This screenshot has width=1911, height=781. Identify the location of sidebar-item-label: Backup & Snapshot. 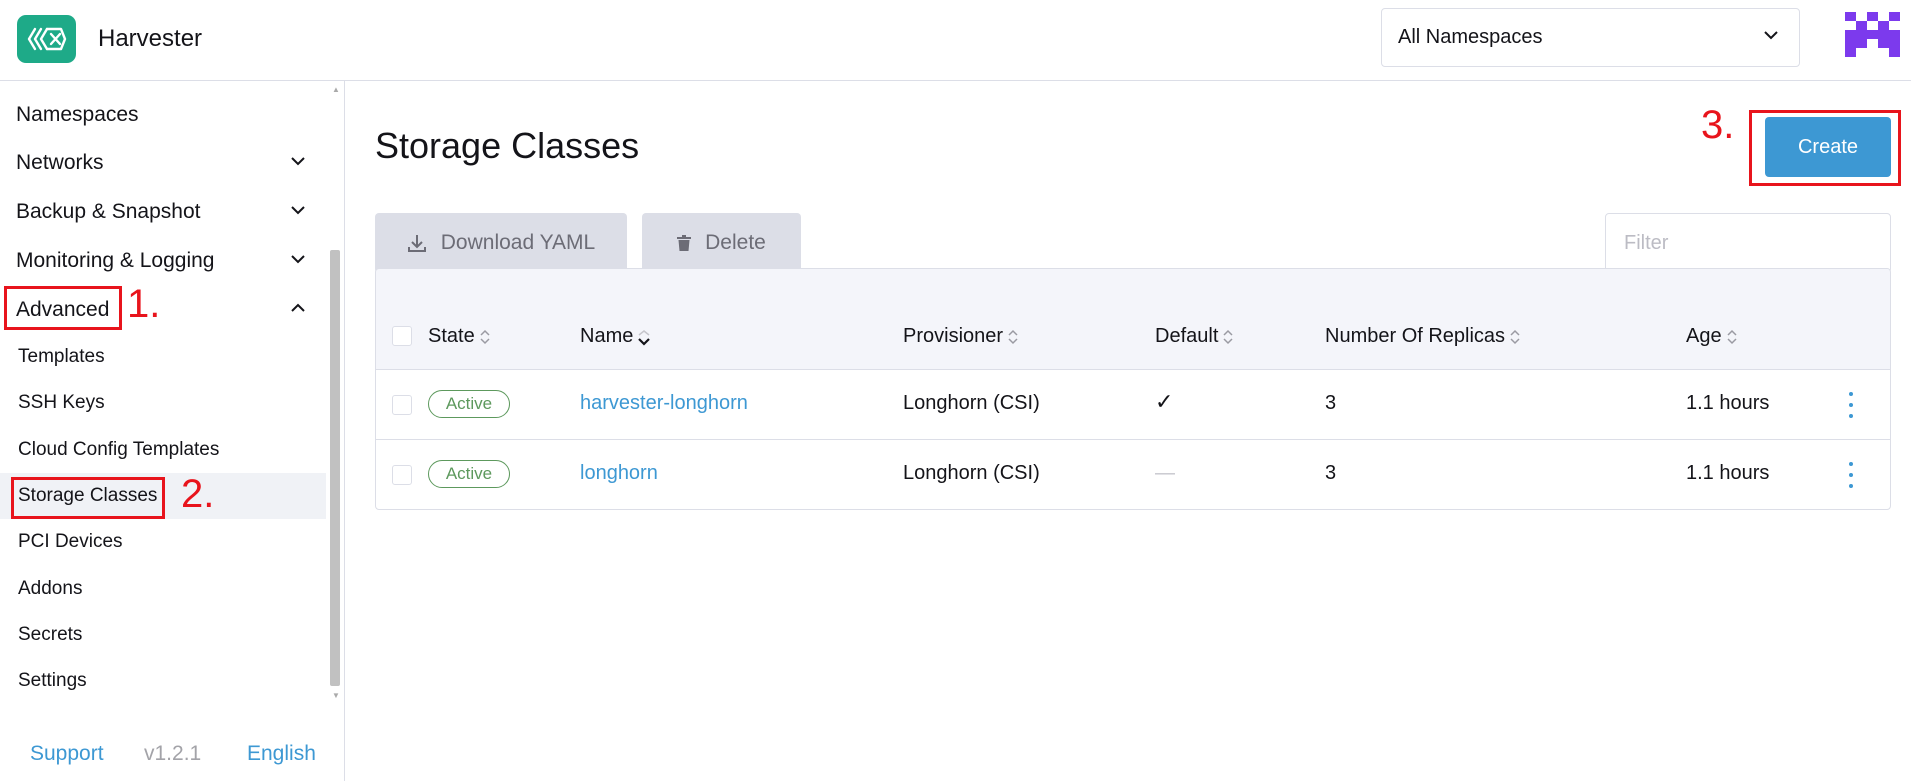
(108, 211).